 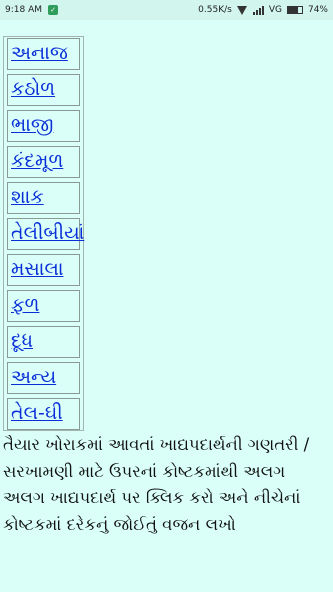 What do you see at coordinates (25, 305) in the screenshot?
I see `menu-link-fruits: ફળ` at bounding box center [25, 305].